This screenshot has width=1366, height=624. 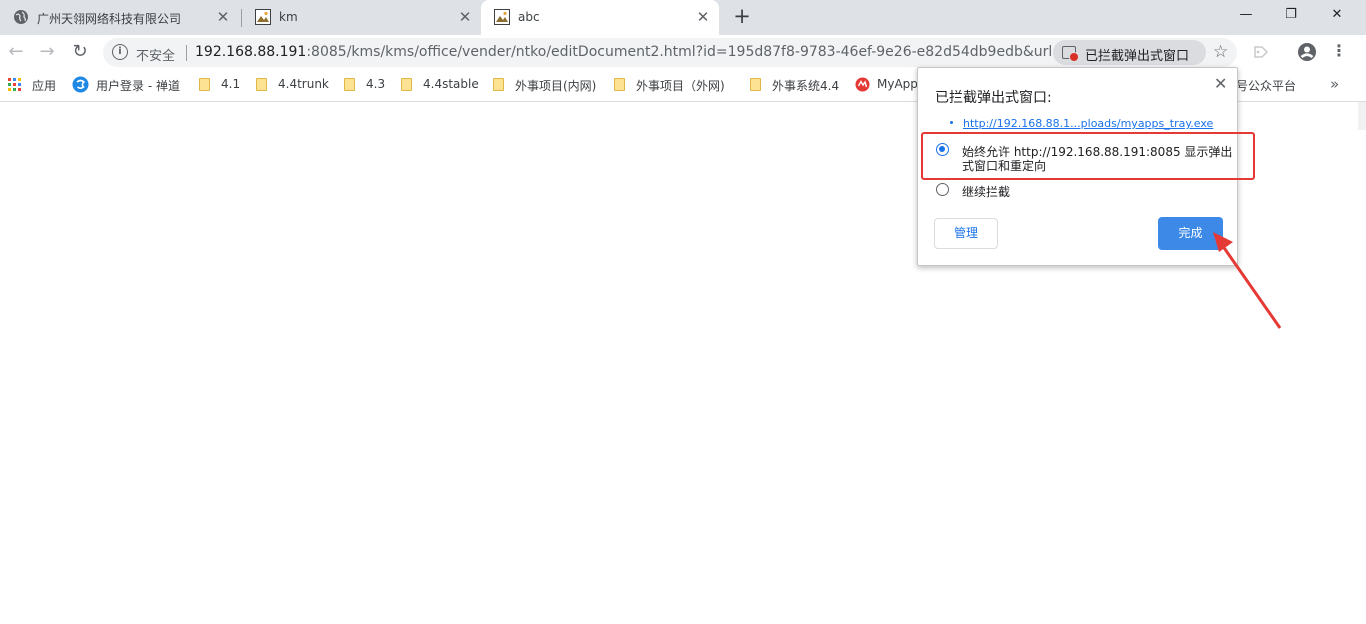 I want to click on bookmark-label: 应用, so click(x=44, y=86).